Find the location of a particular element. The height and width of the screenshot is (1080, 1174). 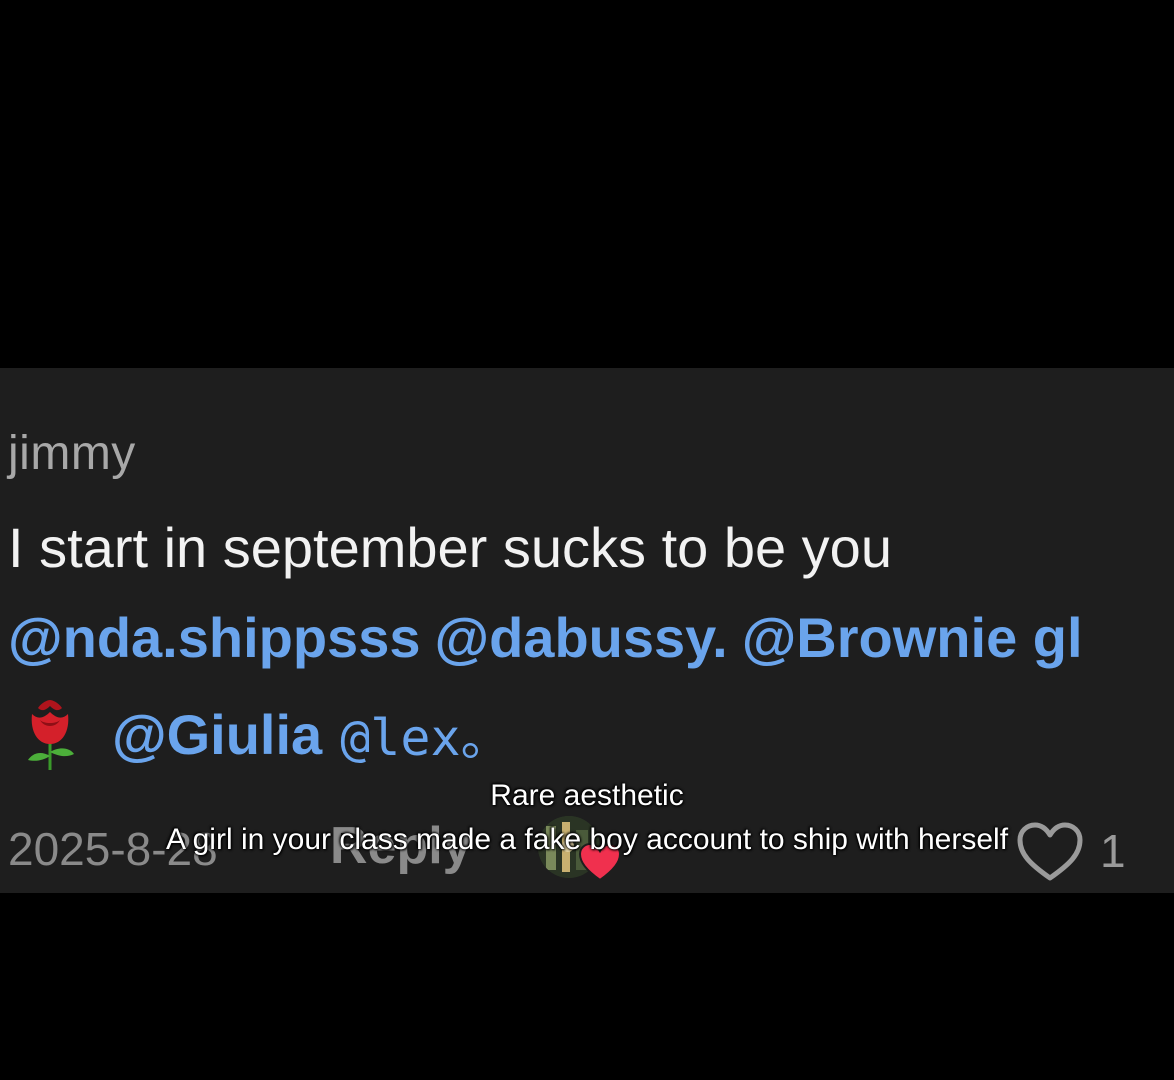

mention-link: @Giulia is located at coordinates (217, 734).